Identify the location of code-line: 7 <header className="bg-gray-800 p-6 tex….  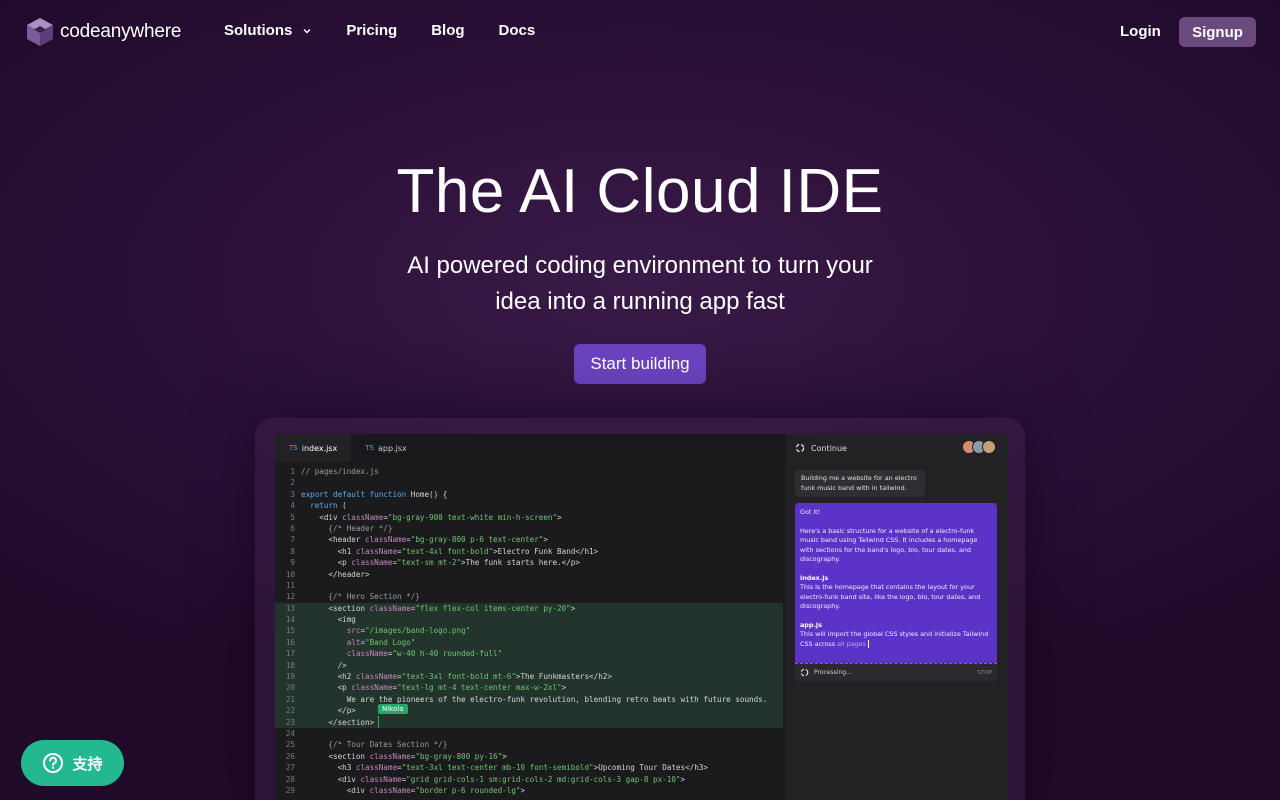
(530, 539).